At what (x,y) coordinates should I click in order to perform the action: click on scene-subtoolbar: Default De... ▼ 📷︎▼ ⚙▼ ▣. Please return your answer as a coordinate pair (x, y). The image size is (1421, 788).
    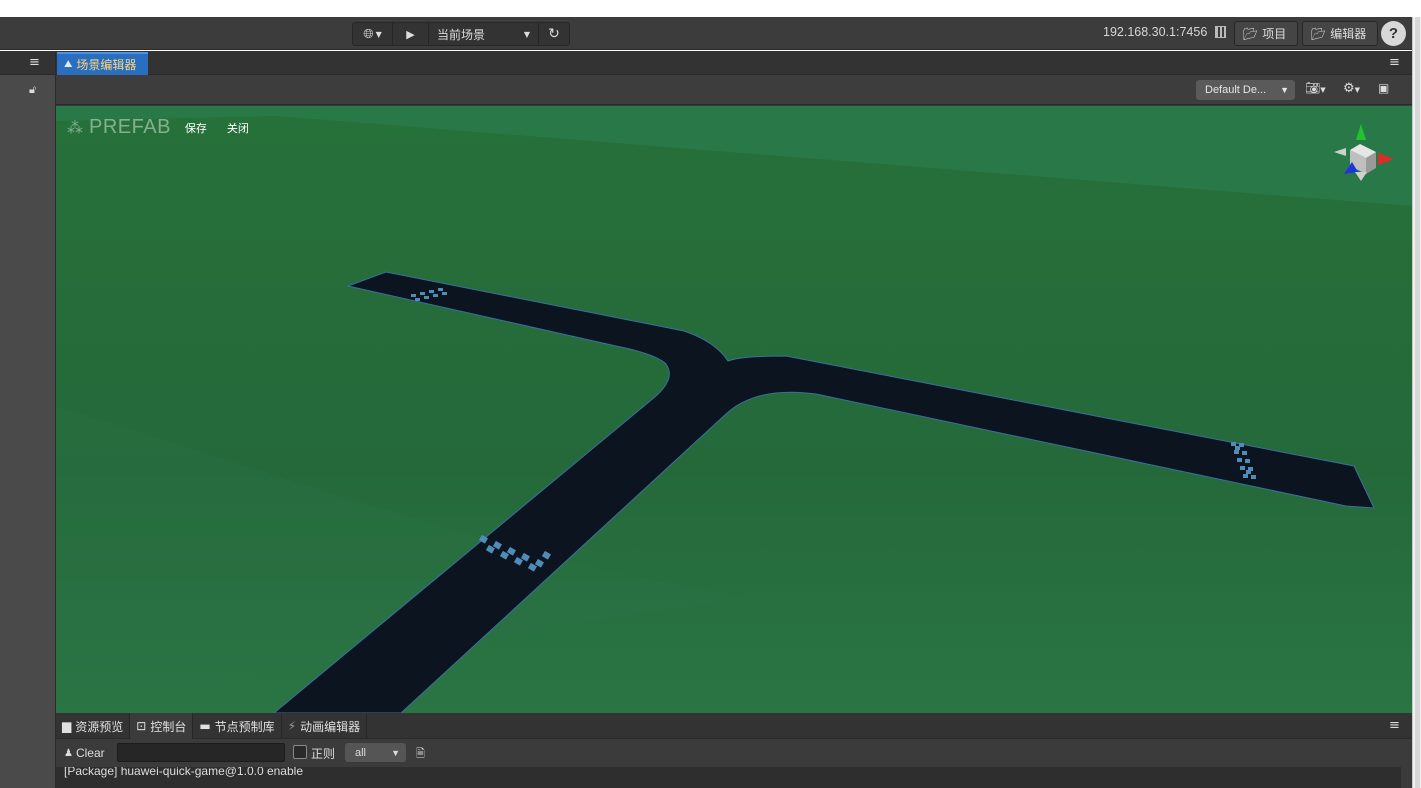
    Looking at the image, I should click on (734, 90).